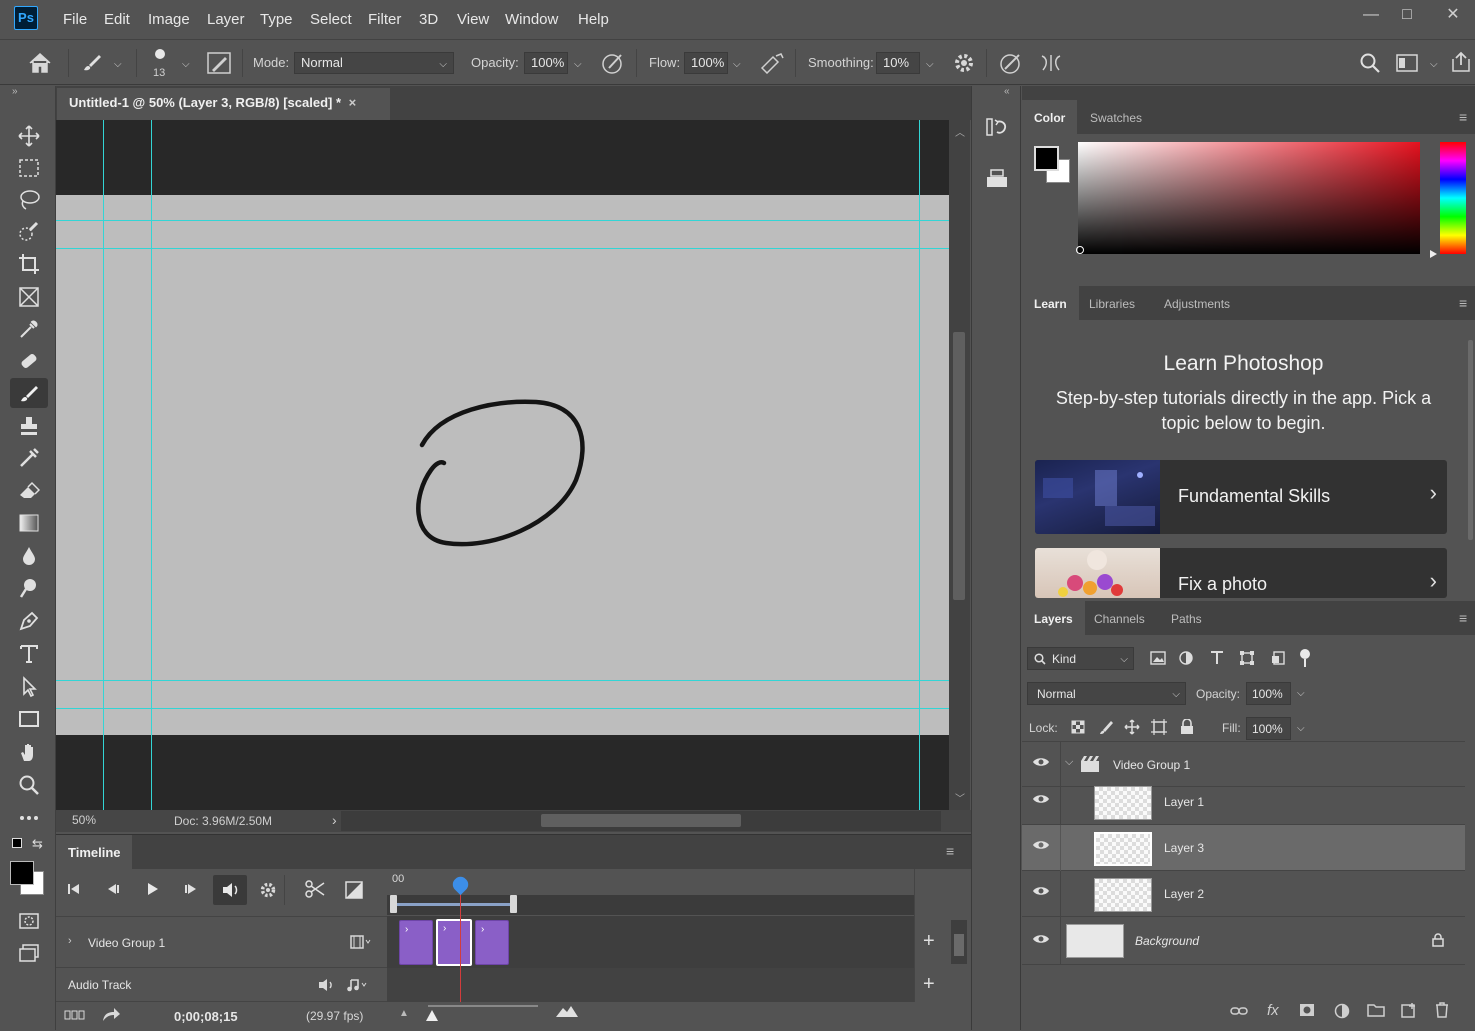  I want to click on hue-slider, so click(1453, 198).